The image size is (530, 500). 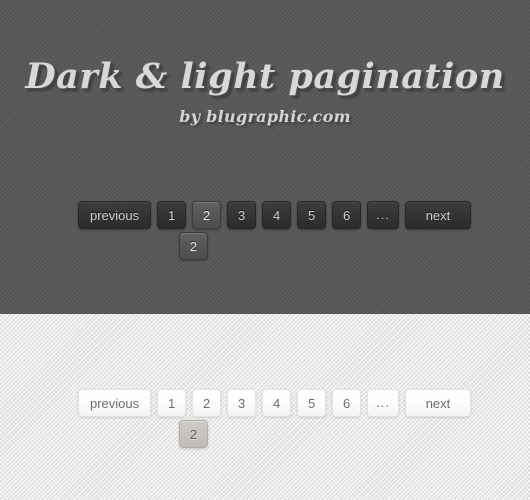 What do you see at coordinates (242, 215) in the screenshot?
I see `pagination-dark-page-3: 3` at bounding box center [242, 215].